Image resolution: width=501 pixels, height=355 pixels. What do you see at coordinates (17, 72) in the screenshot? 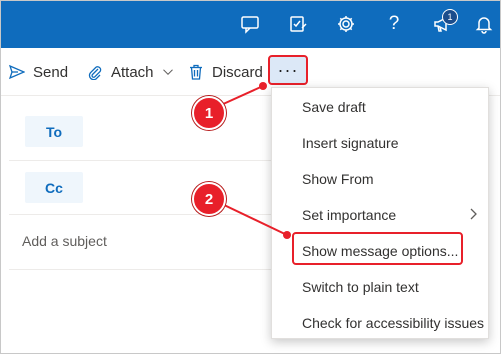
I see `send-icon` at bounding box center [17, 72].